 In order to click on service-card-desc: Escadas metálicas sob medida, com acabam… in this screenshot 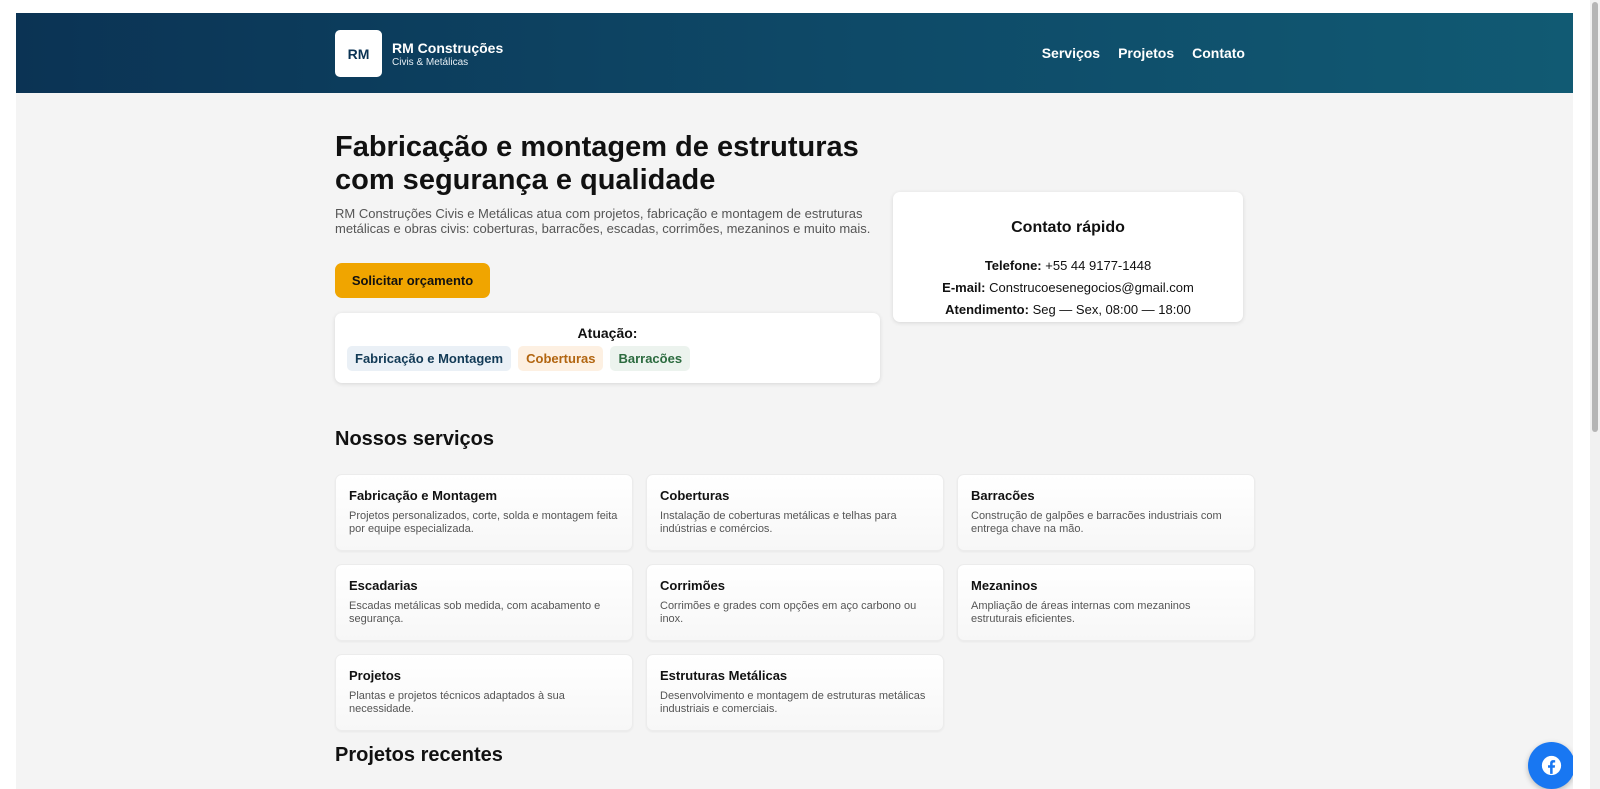, I will do `click(475, 612)`.